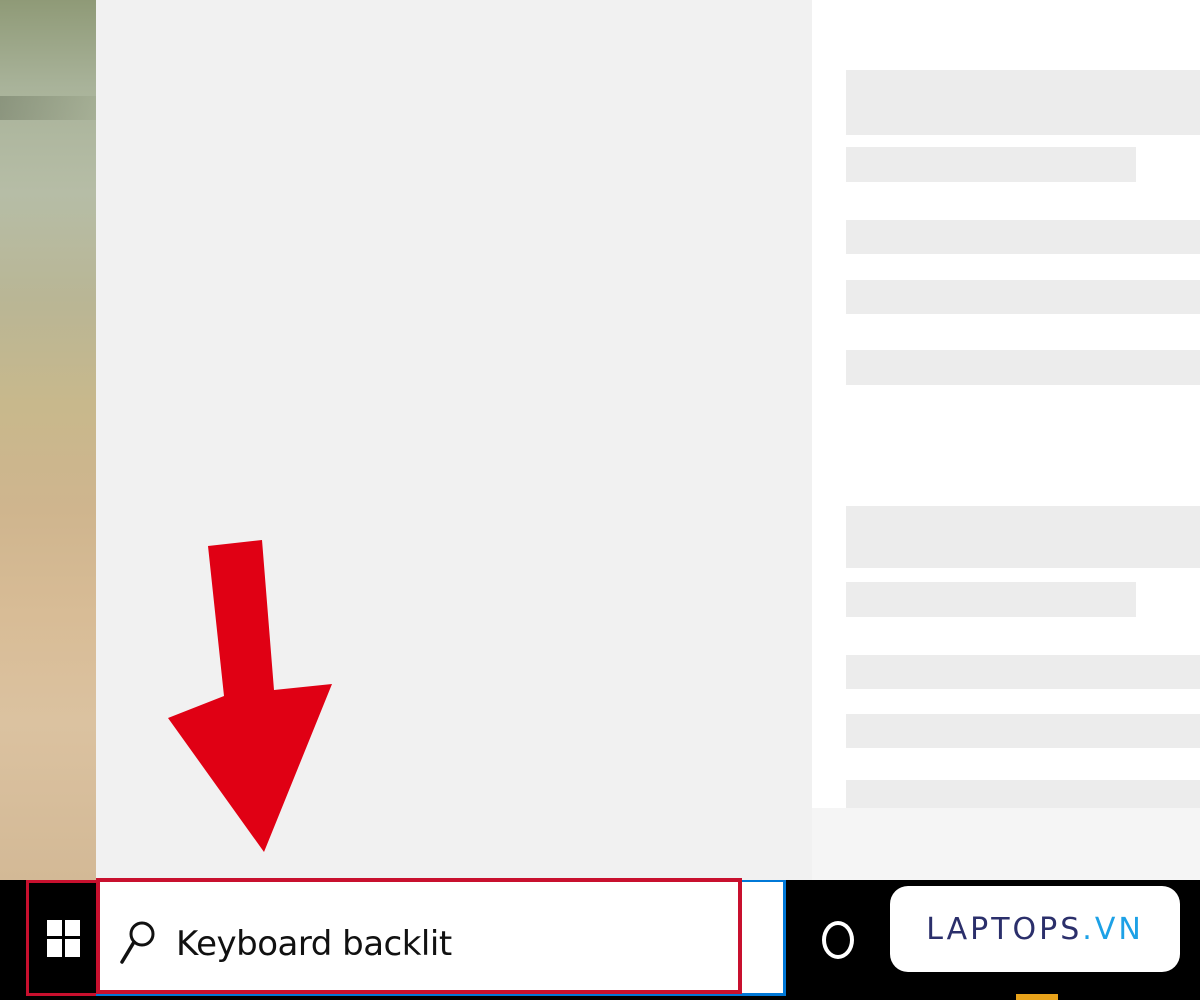 The height and width of the screenshot is (1000, 1200). Describe the element at coordinates (314, 944) in the screenshot. I see `search-input: Keyboard backlit` at that location.